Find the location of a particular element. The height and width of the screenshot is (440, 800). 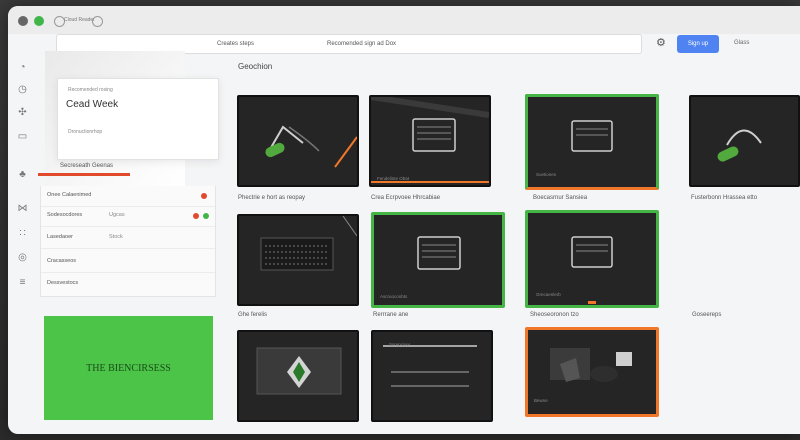

gear-icon: ⚙ is located at coordinates (661, 43).